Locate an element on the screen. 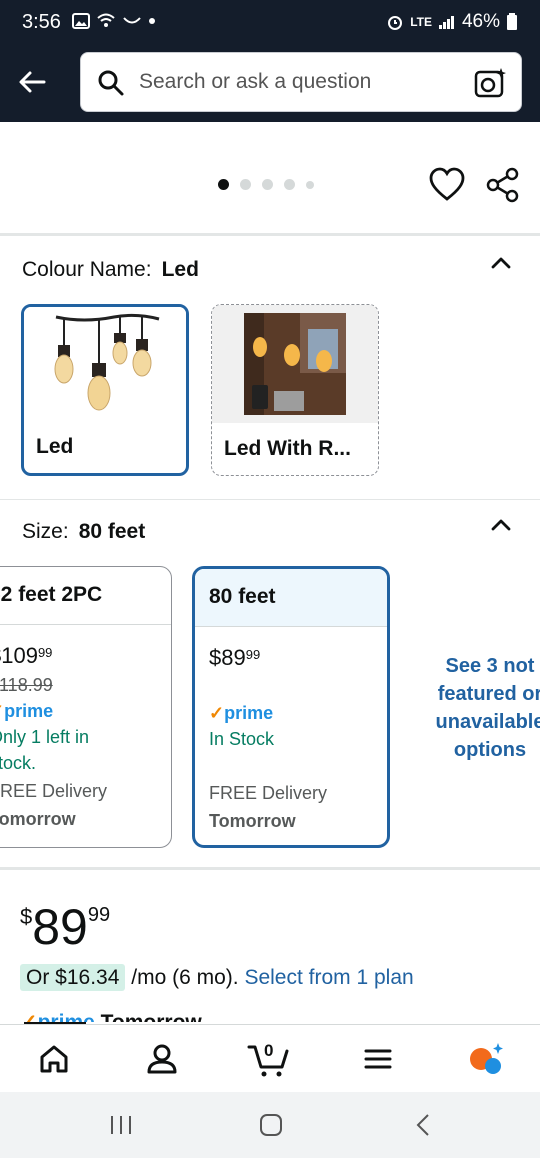 The width and height of the screenshot is (540, 1158). list-price: $118.99 is located at coordinates (26, 685).